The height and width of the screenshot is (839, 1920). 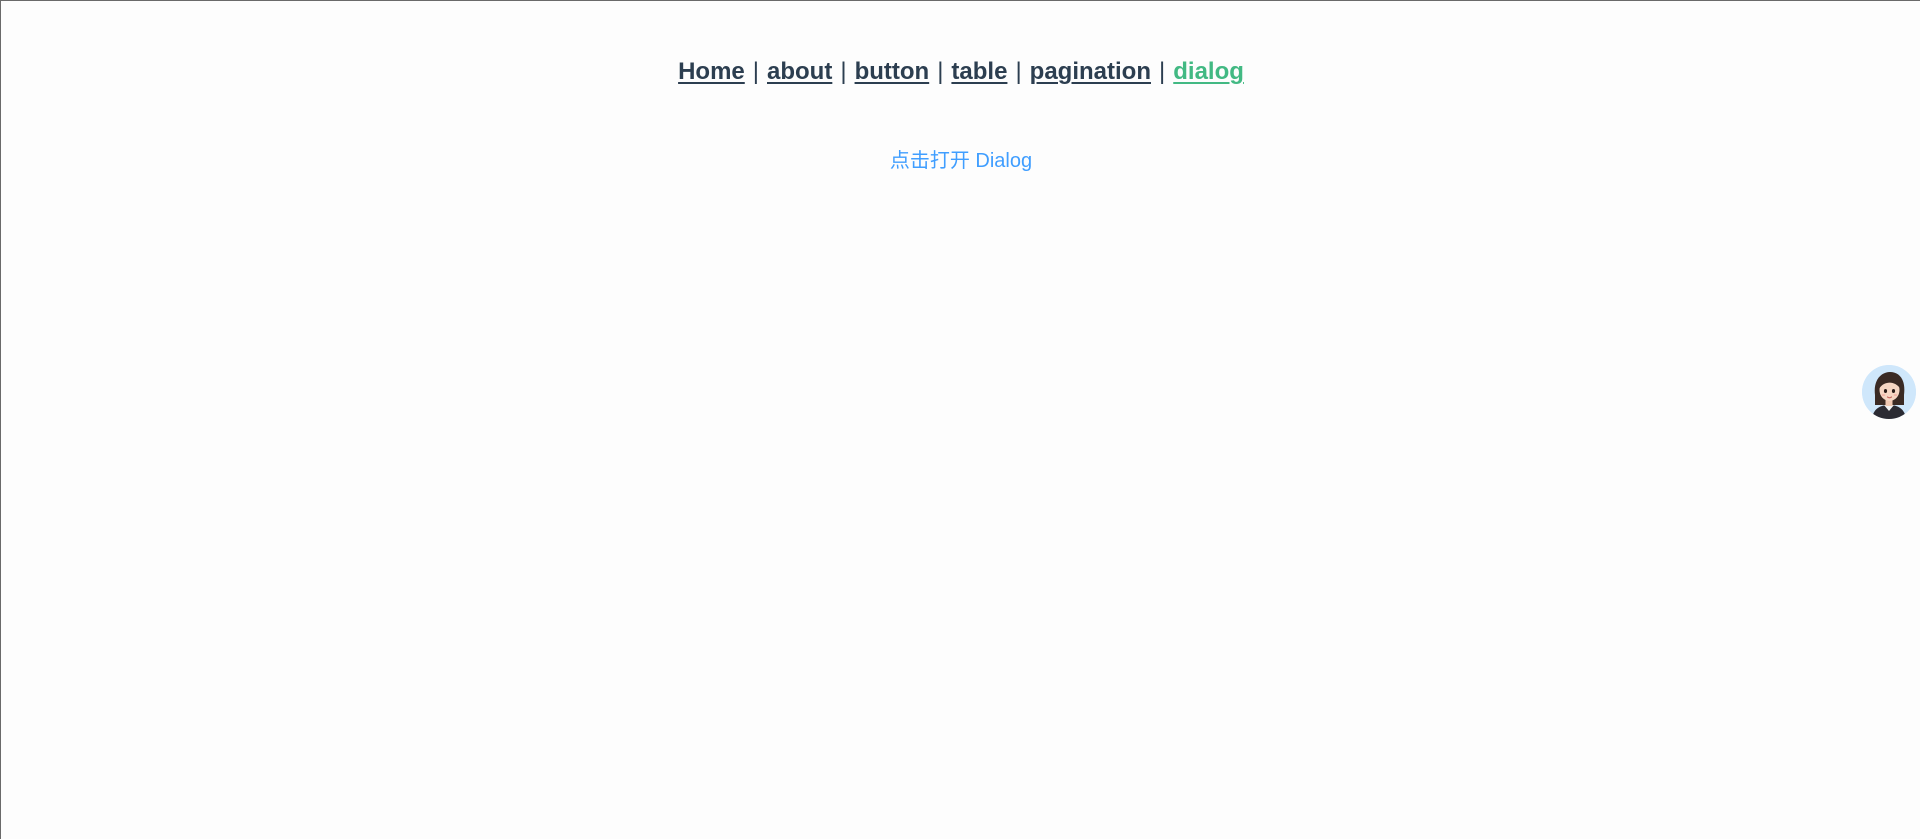 I want to click on assistant-avatar, so click(x=1889, y=392).